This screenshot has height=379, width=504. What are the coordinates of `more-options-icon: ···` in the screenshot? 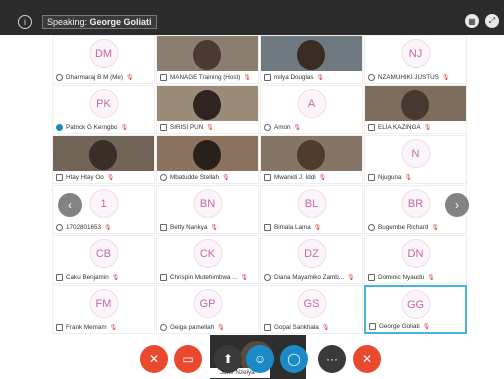 It's located at (332, 359).